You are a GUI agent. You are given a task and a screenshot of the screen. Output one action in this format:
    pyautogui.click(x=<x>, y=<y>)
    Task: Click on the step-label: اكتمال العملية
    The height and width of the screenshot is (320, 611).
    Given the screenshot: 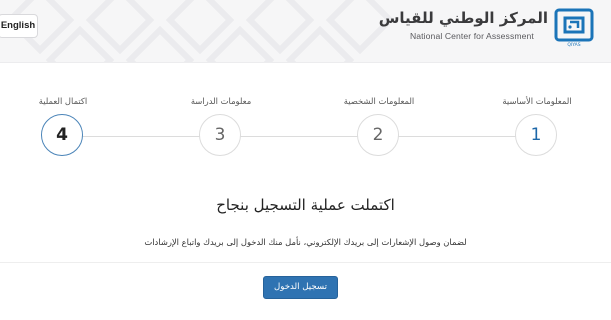 What is the action you would take?
    pyautogui.click(x=63, y=101)
    